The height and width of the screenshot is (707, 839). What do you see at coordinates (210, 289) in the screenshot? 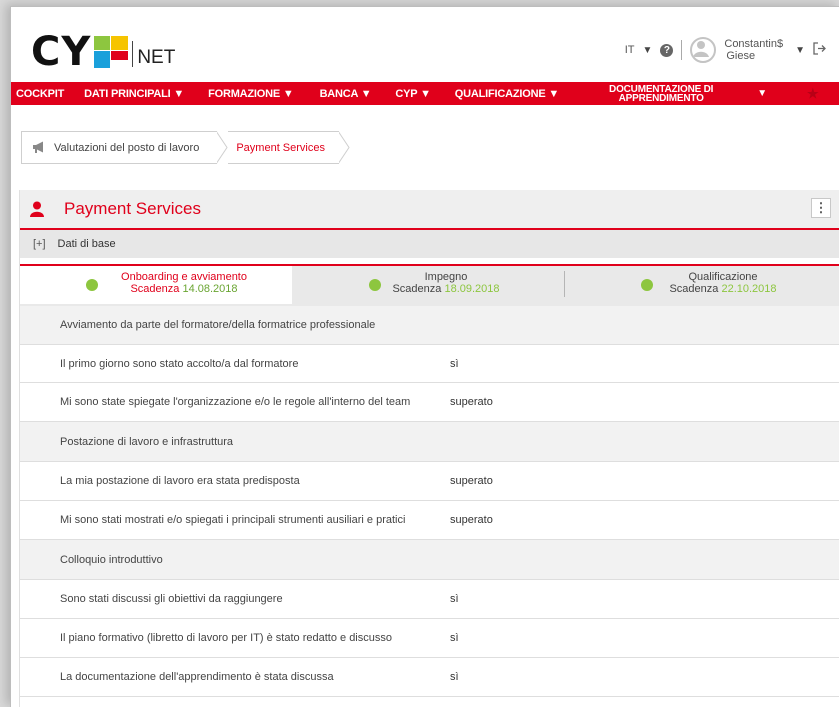
I see `tab-deadline-date: 14.08.2018` at bounding box center [210, 289].